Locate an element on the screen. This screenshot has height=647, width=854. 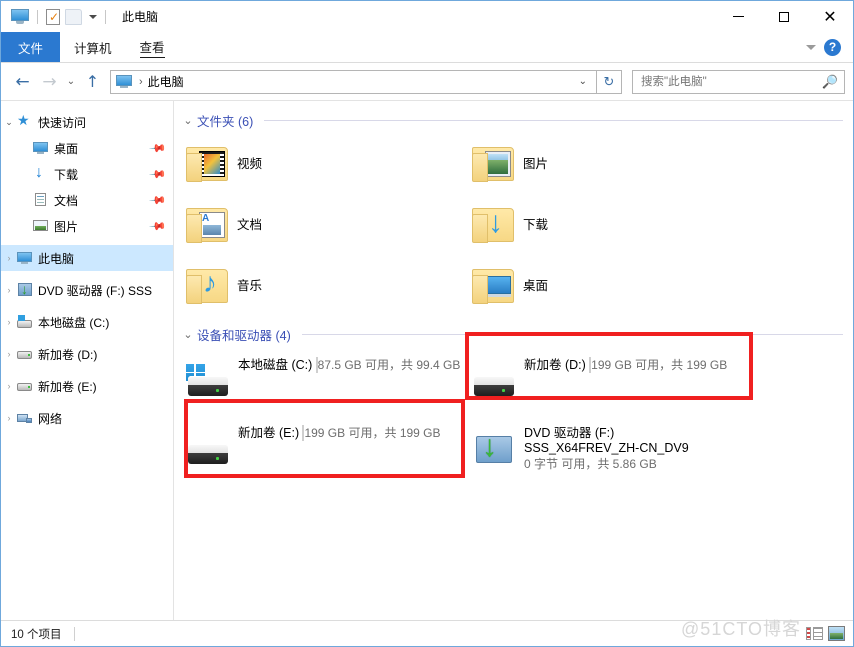
breadcrumb-this-pc: 此电脑 is located at coordinates (166, 81).